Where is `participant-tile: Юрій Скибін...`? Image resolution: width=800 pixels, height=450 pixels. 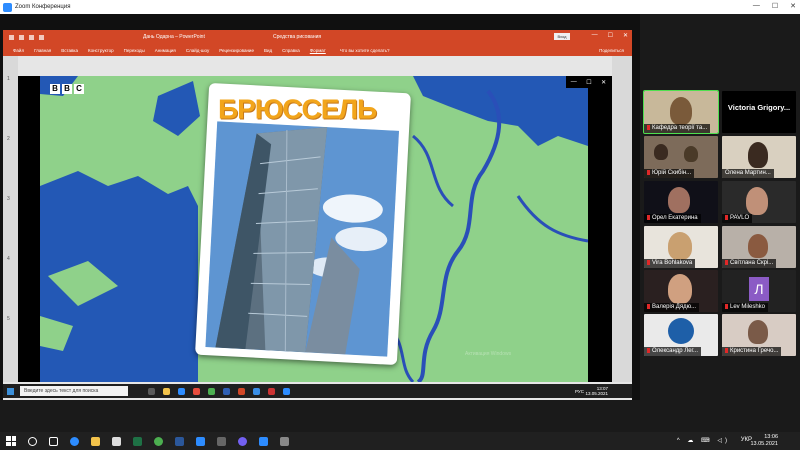 participant-tile: Юрій Скибін... is located at coordinates (681, 157).